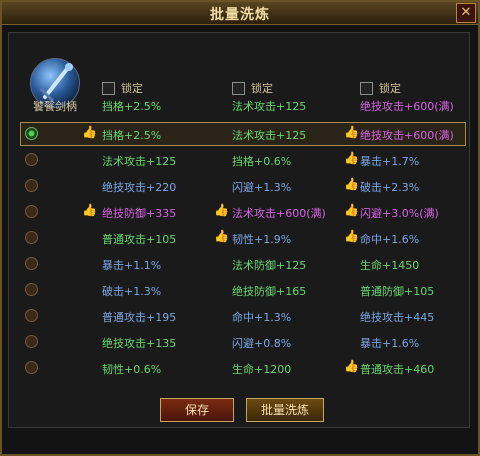 Image resolution: width=480 pixels, height=456 pixels. Describe the element at coordinates (132, 369) in the screenshot. I see `attribute-cell: 韧性+0.6%` at that location.